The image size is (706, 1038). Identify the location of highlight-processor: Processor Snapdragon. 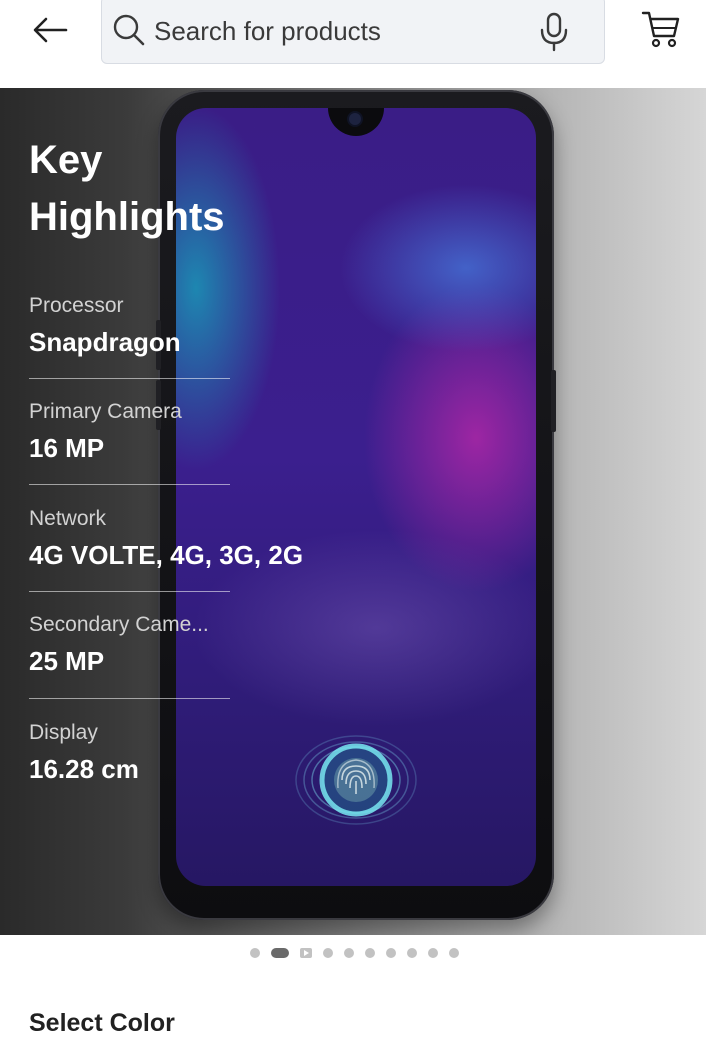
(174, 325).